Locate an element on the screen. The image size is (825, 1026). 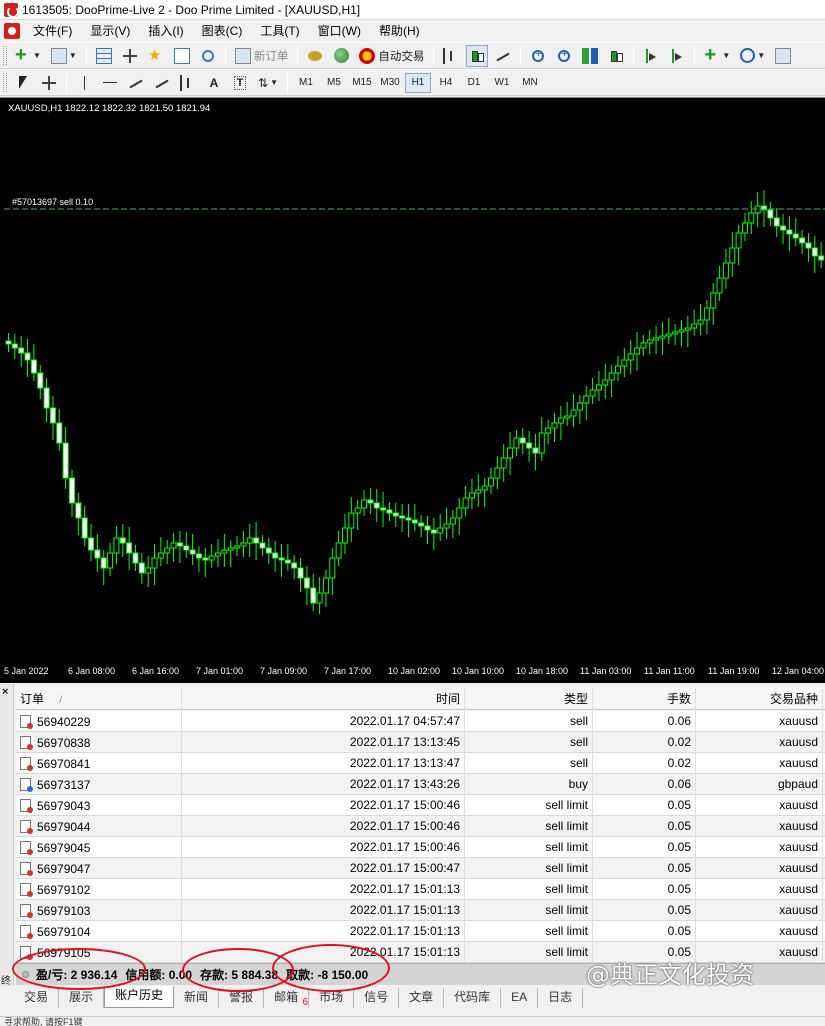
arrows-button: ⇅ ▼ is located at coordinates (268, 83).